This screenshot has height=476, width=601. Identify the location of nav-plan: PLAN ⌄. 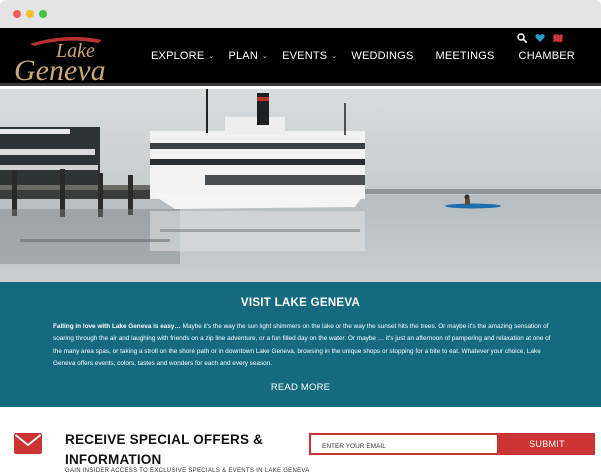
(248, 56).